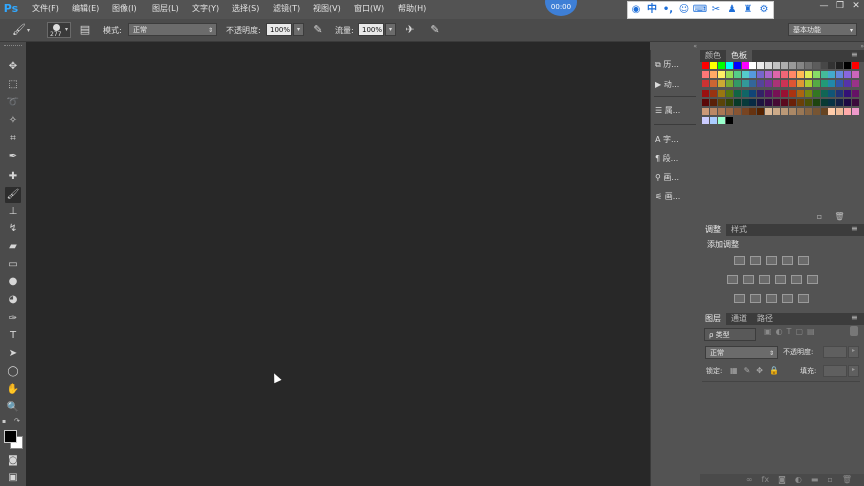 The height and width of the screenshot is (486, 864). What do you see at coordinates (13, 47) in the screenshot?
I see `toolbar-grip` at bounding box center [13, 47].